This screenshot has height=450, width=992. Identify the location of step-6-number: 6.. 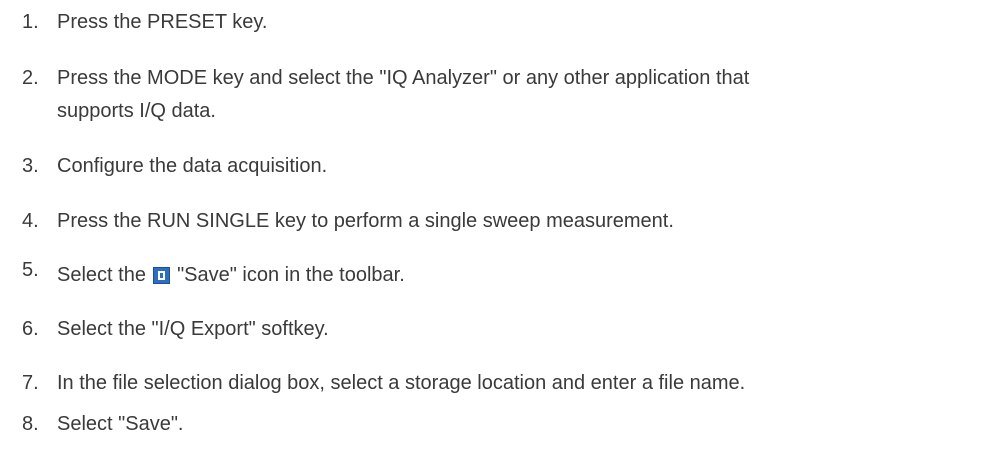
(30, 329).